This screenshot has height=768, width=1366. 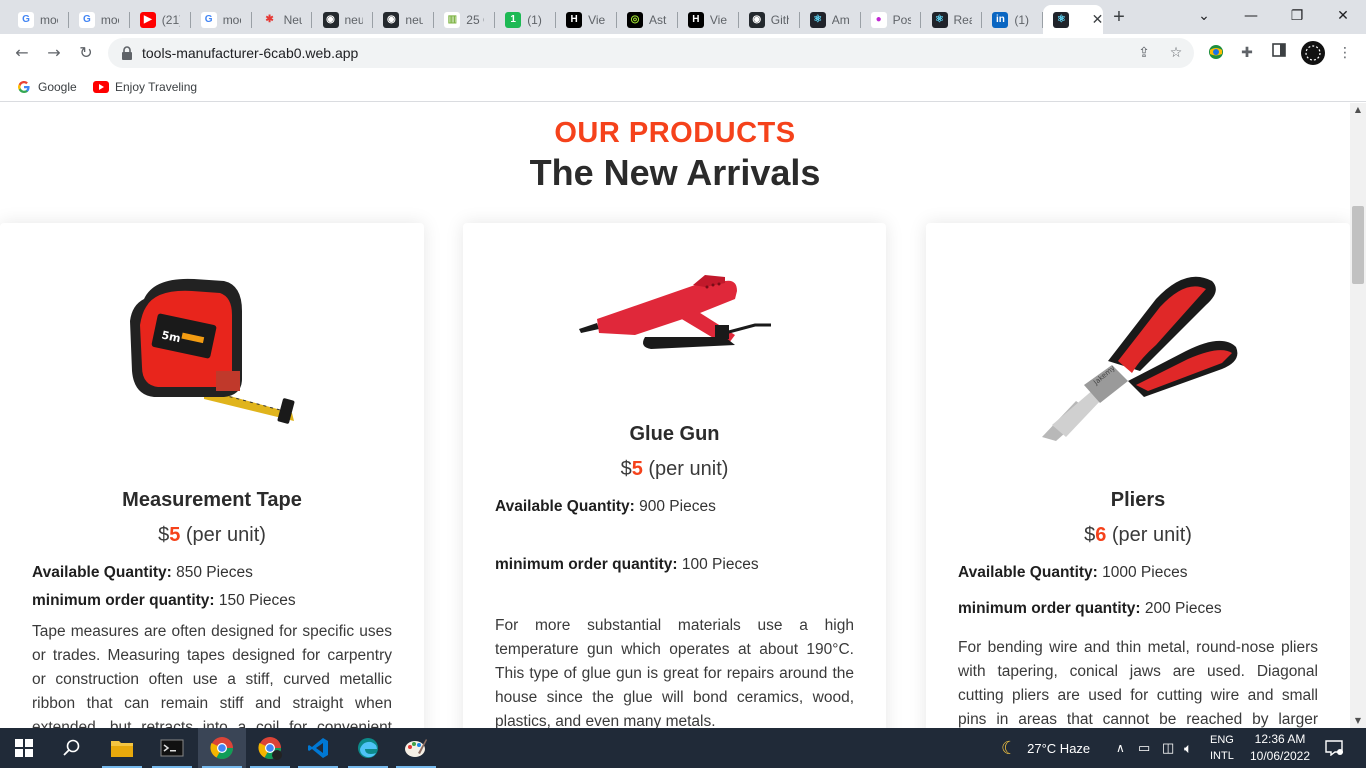 I want to click on file-explorer-icon, so click(x=122, y=748).